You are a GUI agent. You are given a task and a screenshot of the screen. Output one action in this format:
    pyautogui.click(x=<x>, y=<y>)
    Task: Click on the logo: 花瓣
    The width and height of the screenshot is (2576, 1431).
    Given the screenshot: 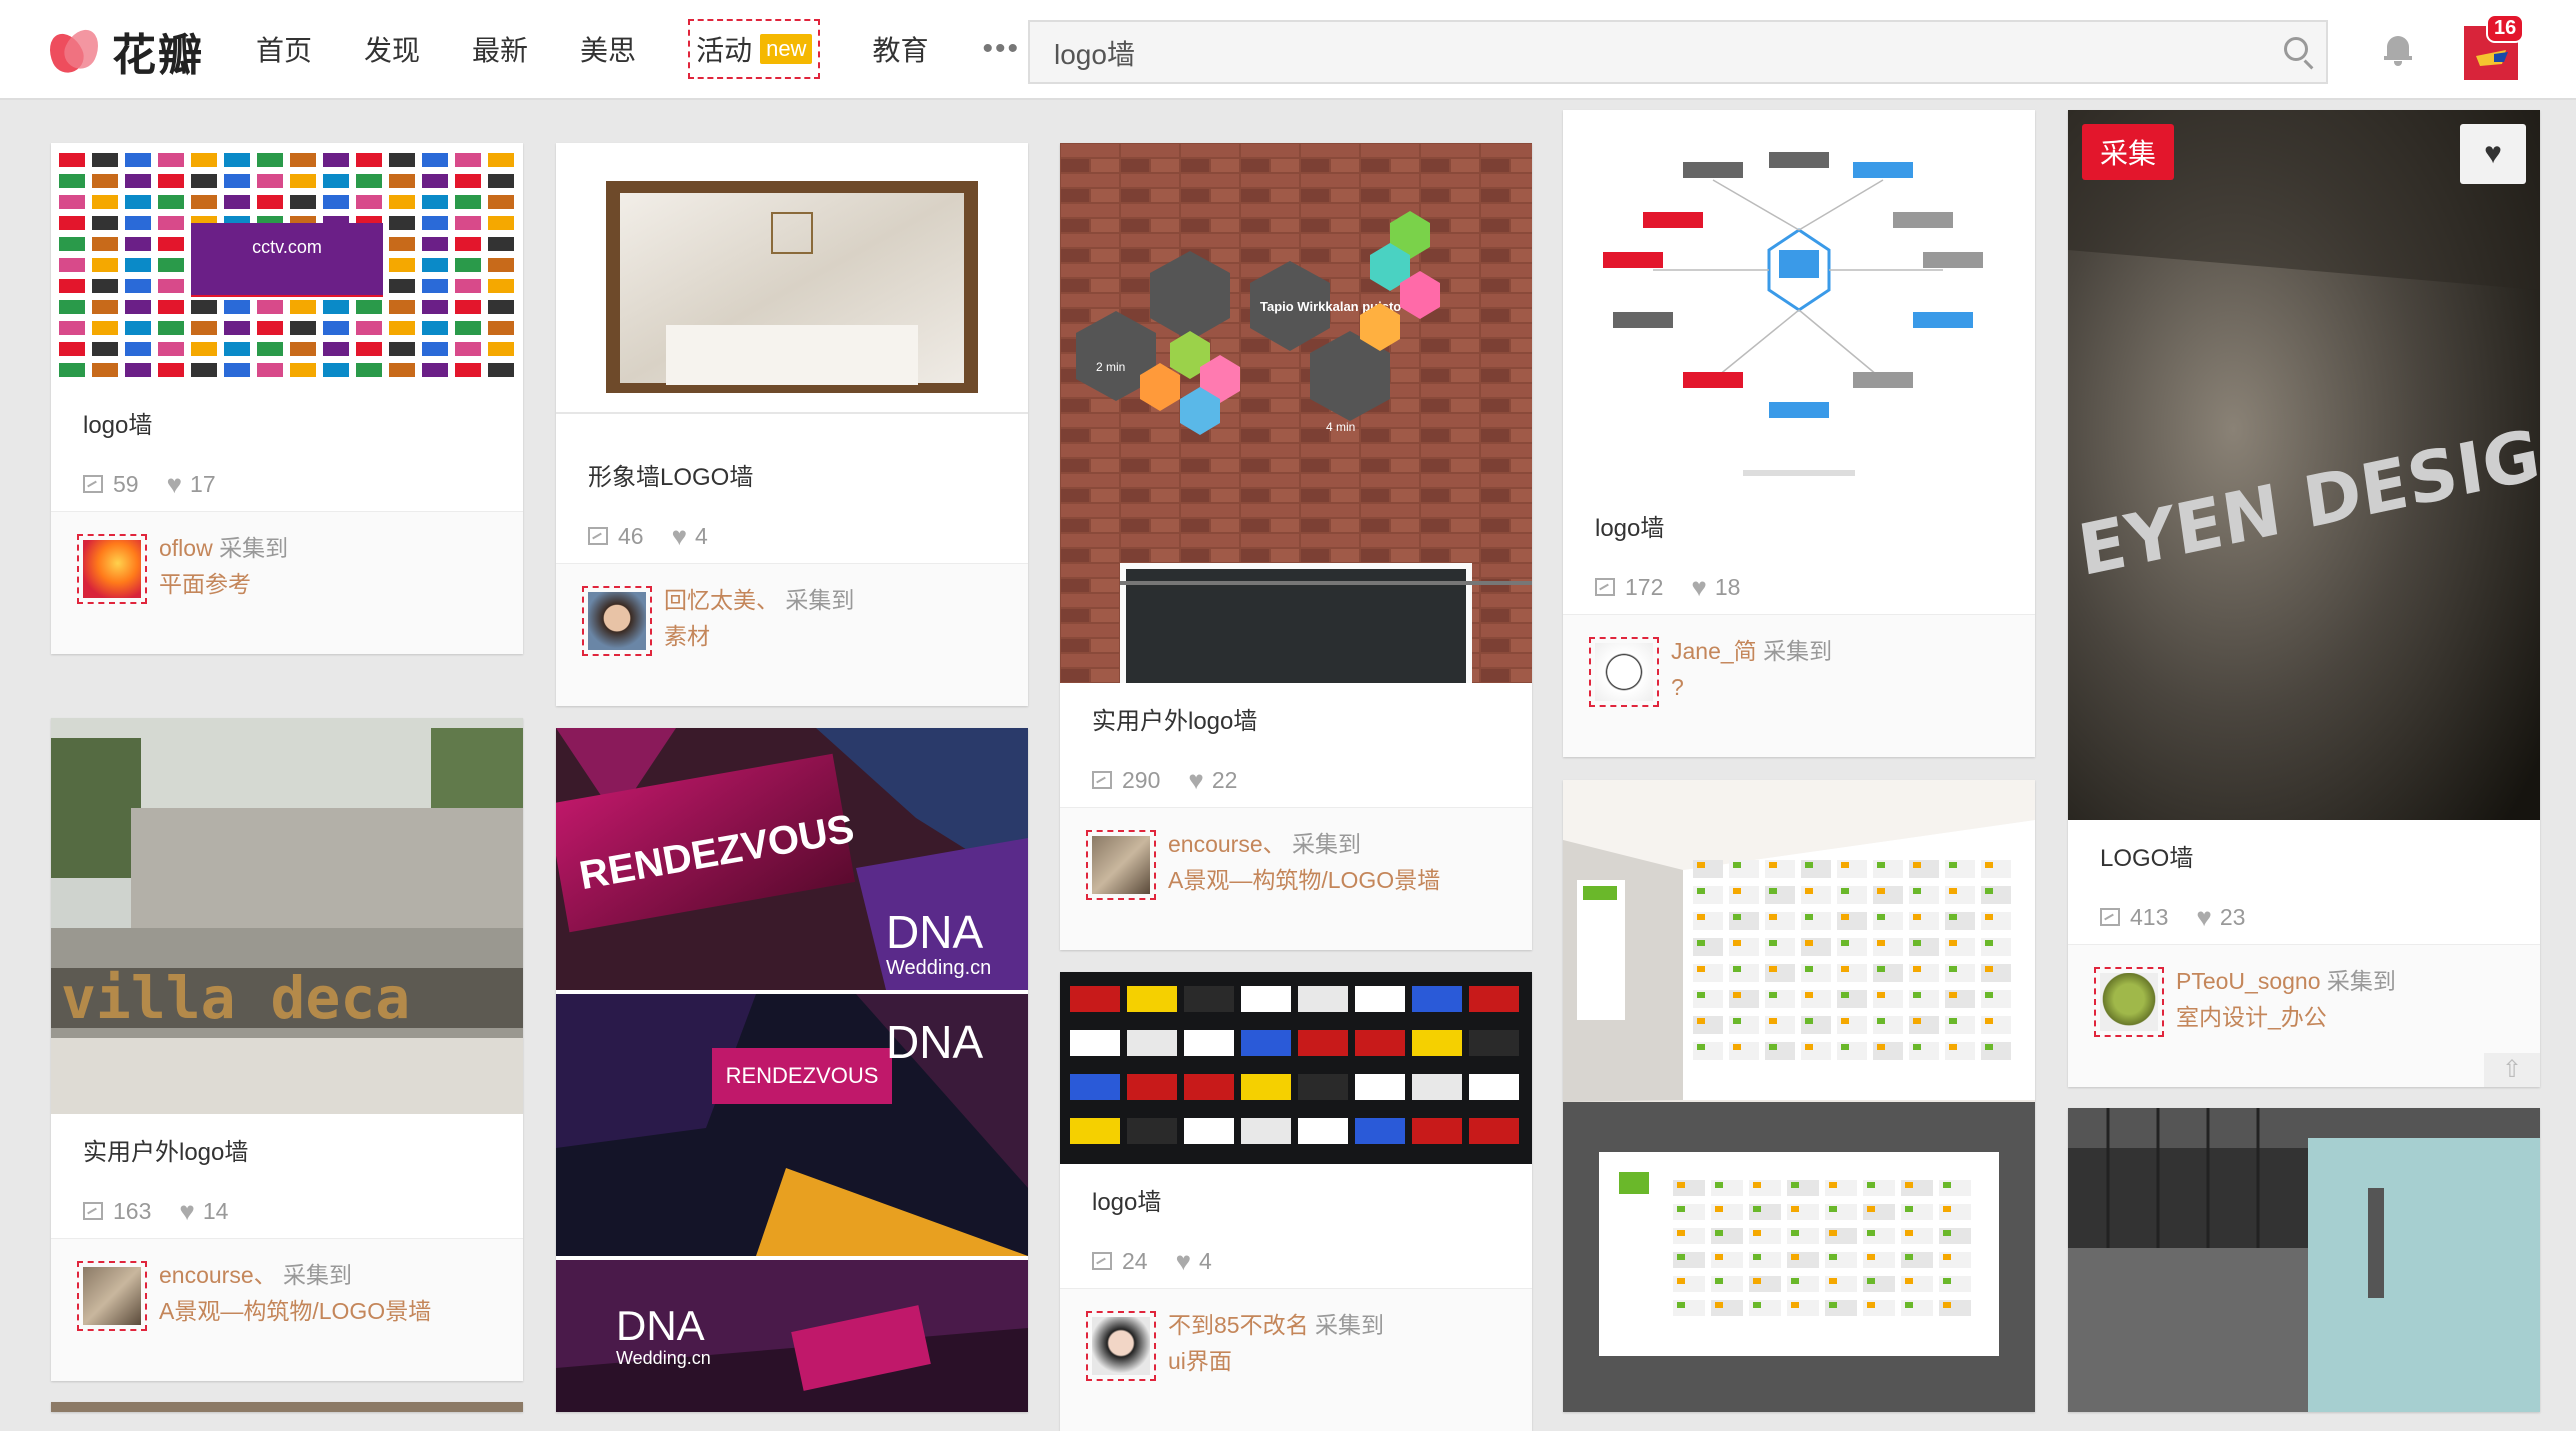 What is the action you would take?
    pyautogui.click(x=123, y=52)
    